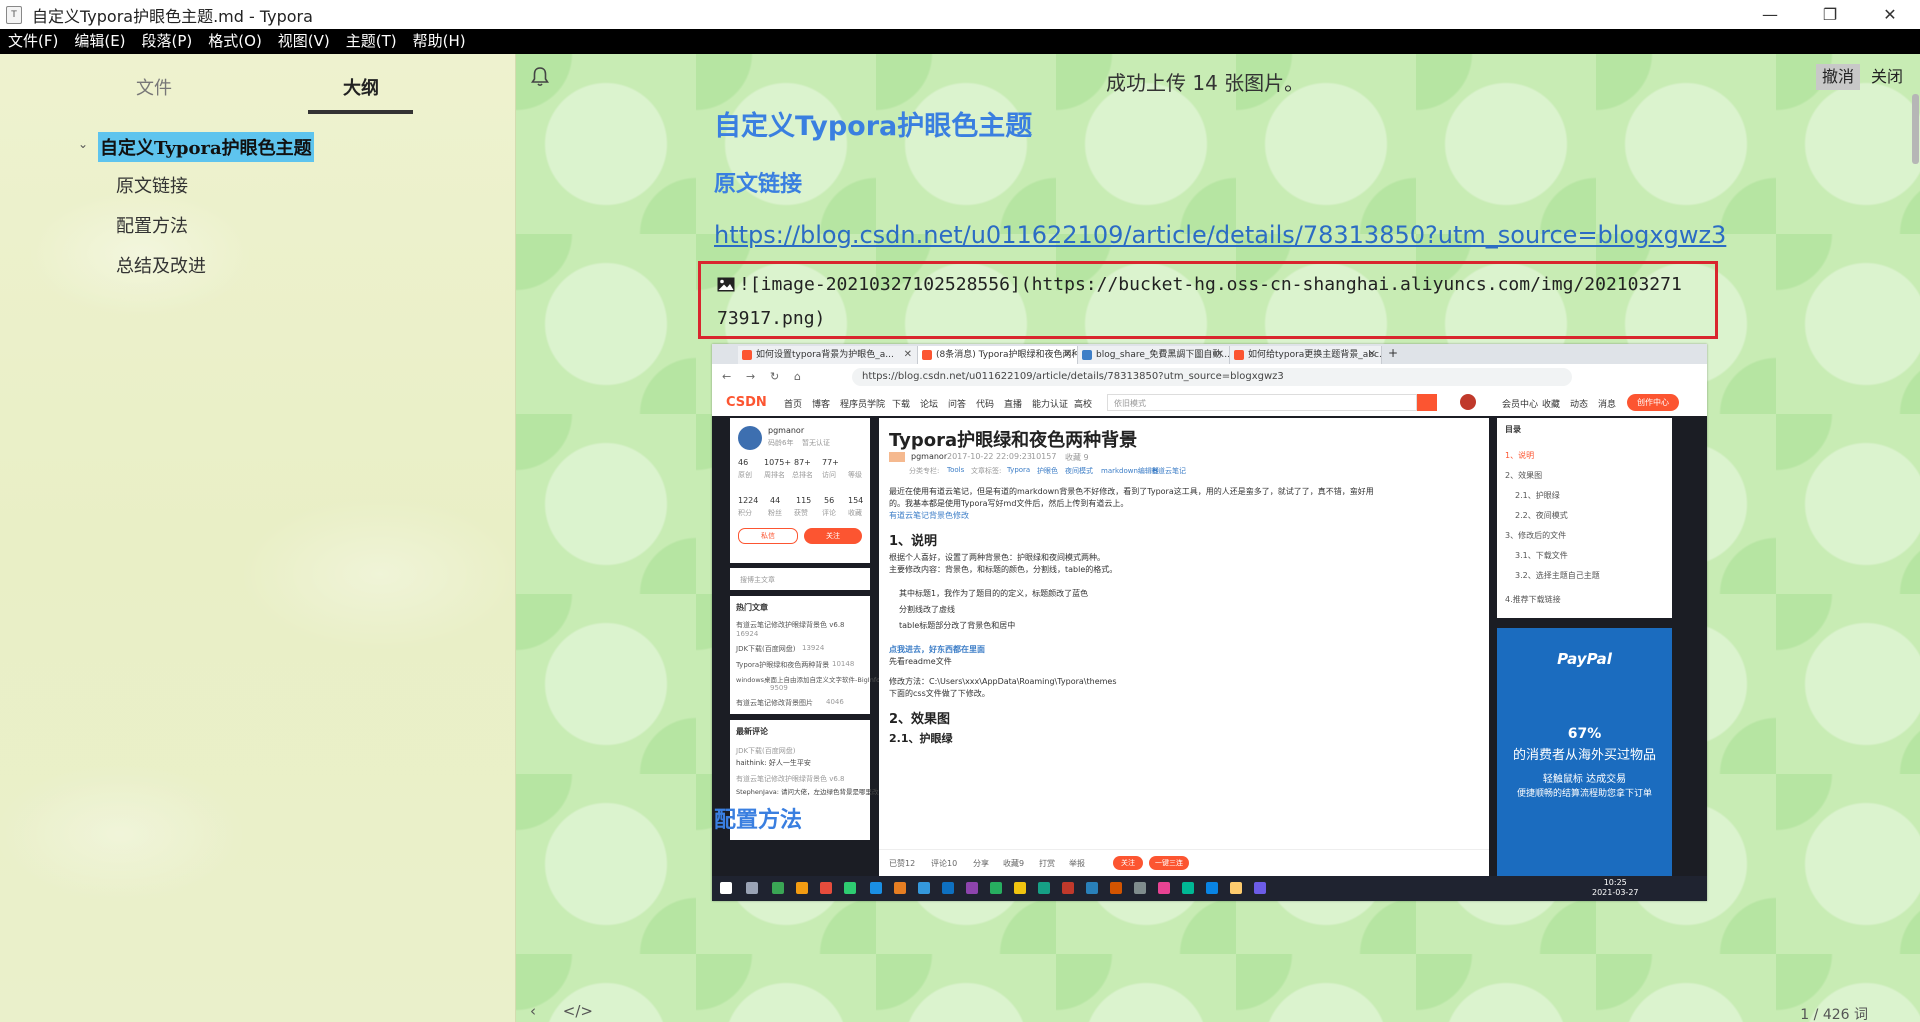  I want to click on article-tag: 护眼色, so click(1047, 471).